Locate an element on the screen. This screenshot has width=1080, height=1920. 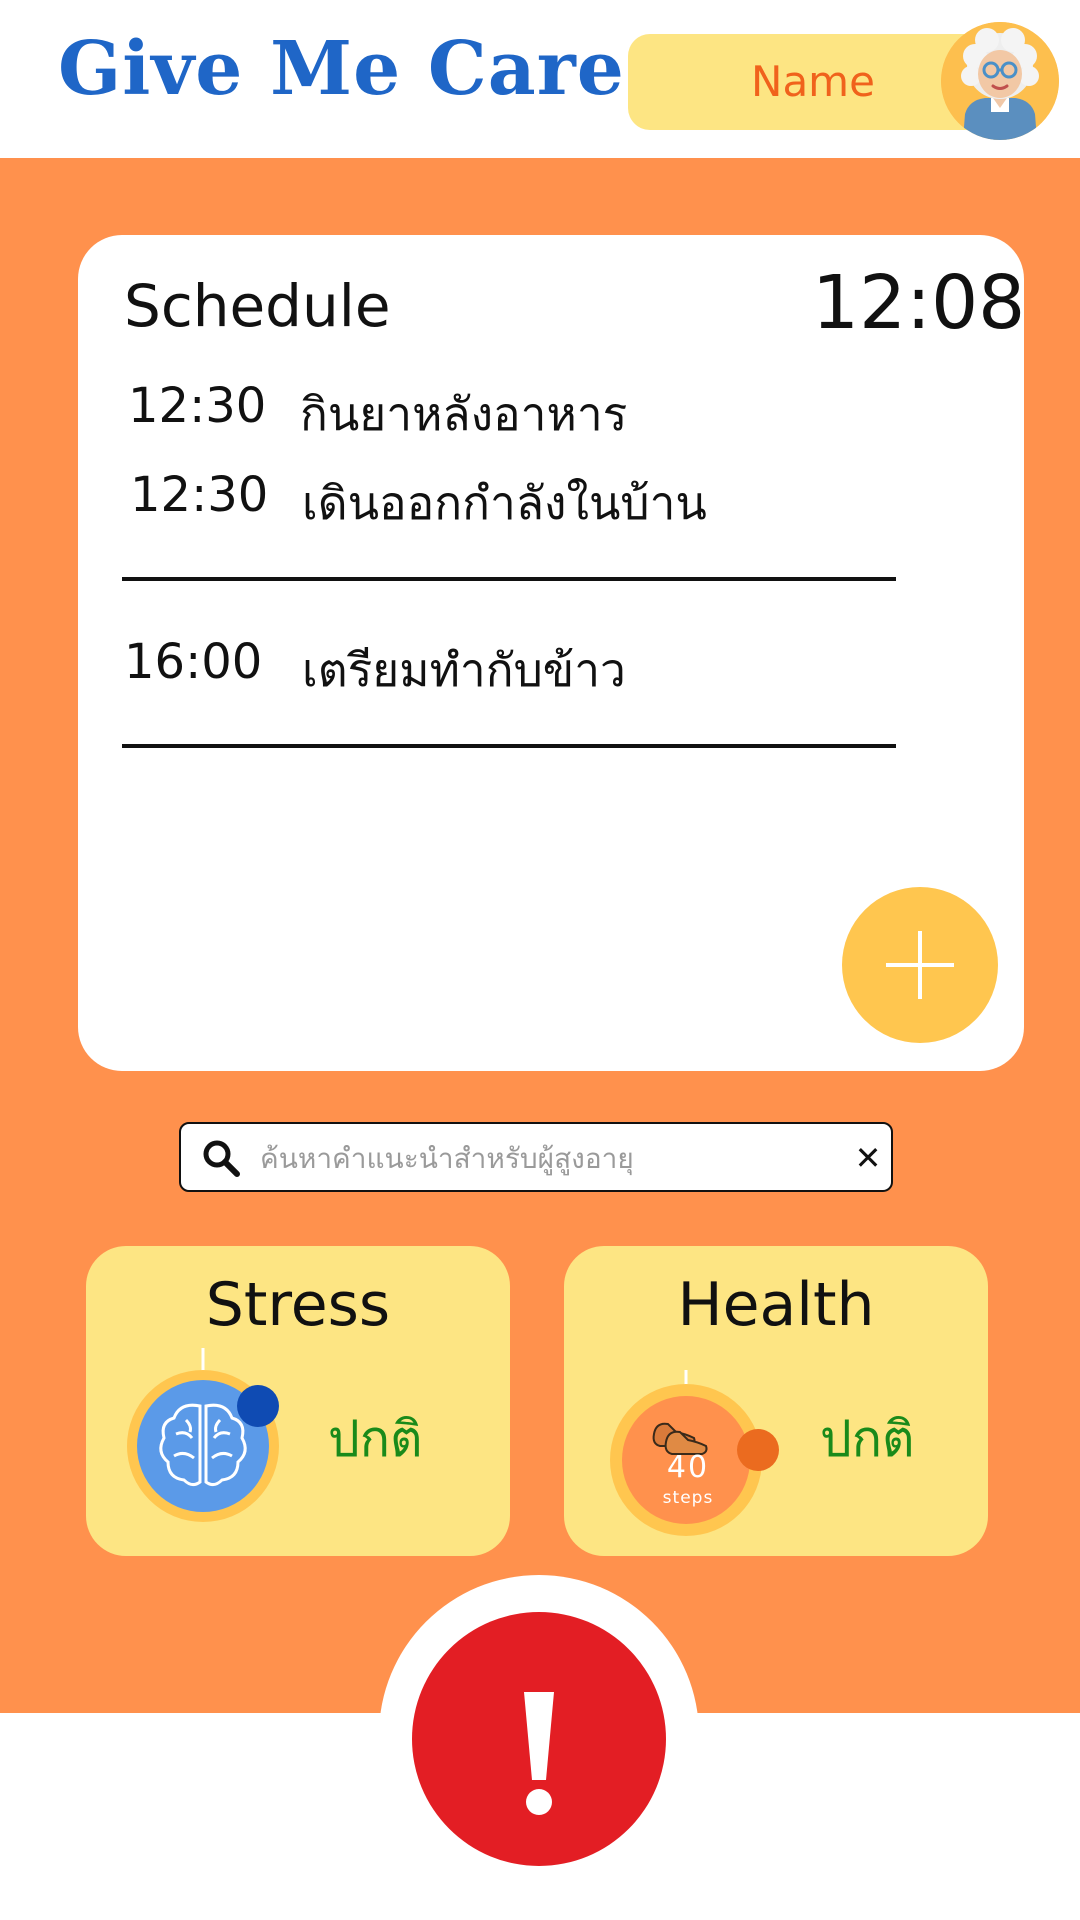
add-schedule-button is located at coordinates (920, 965).